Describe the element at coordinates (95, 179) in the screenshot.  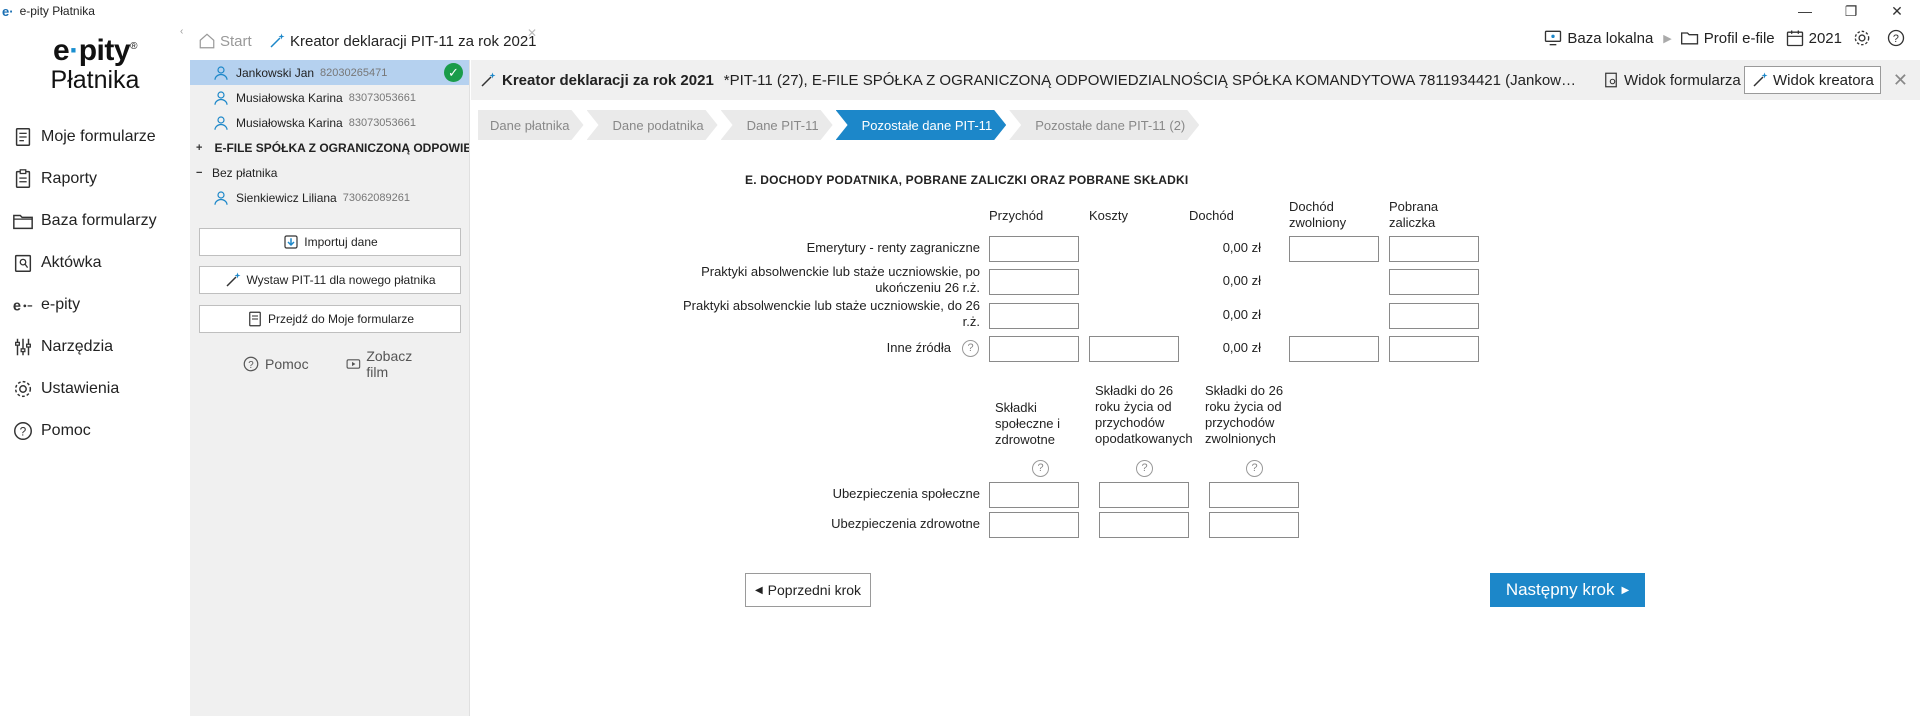
I see `nav-item-raporty: Raporty` at that location.